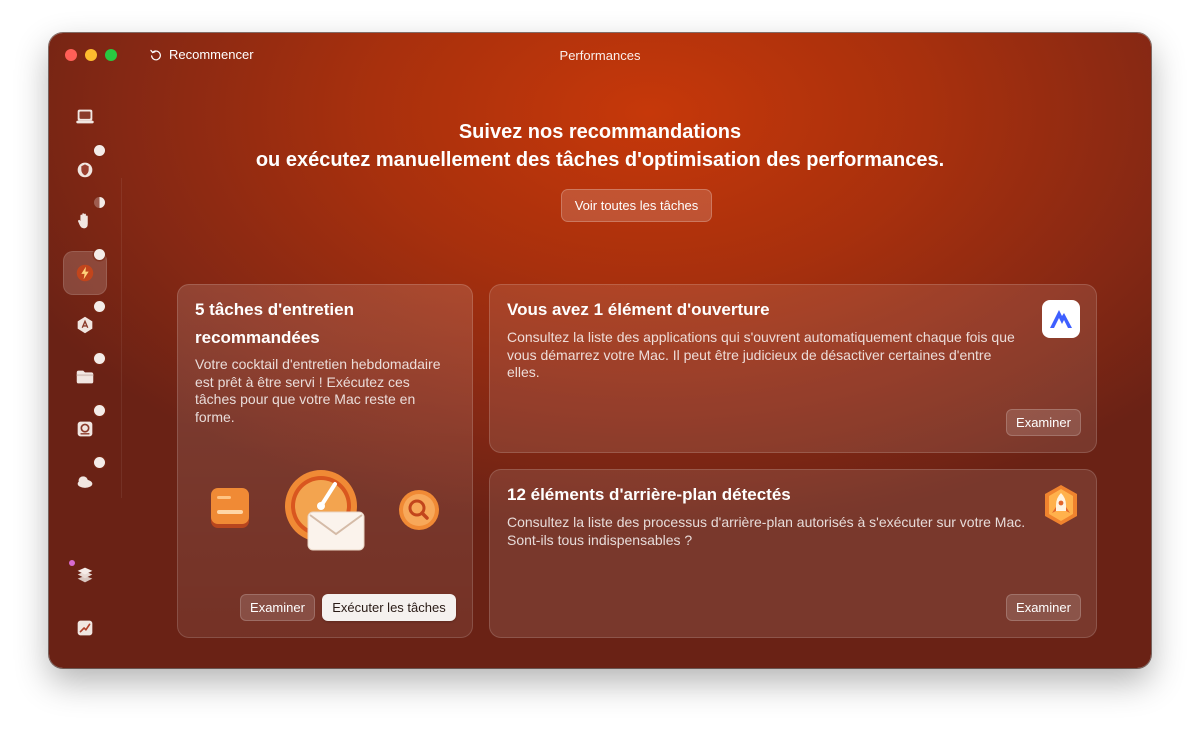 The width and height of the screenshot is (1200, 733). I want to click on hand-icon, so click(83, 221).